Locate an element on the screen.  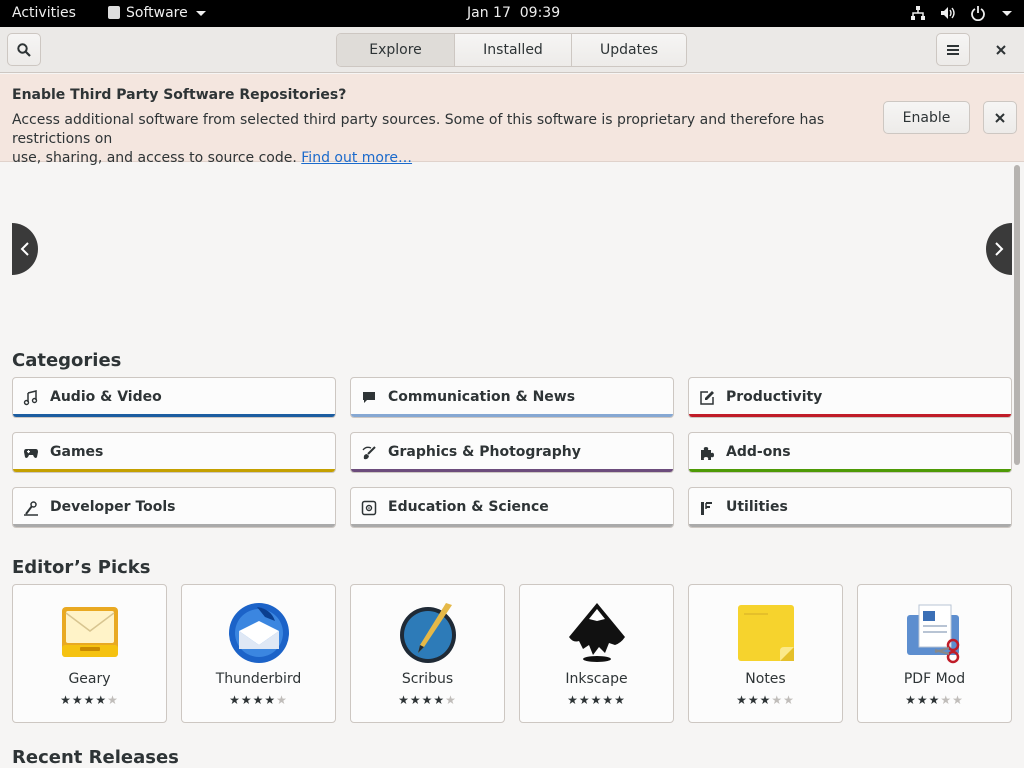
category-label: Audio & Video is located at coordinates (106, 397).